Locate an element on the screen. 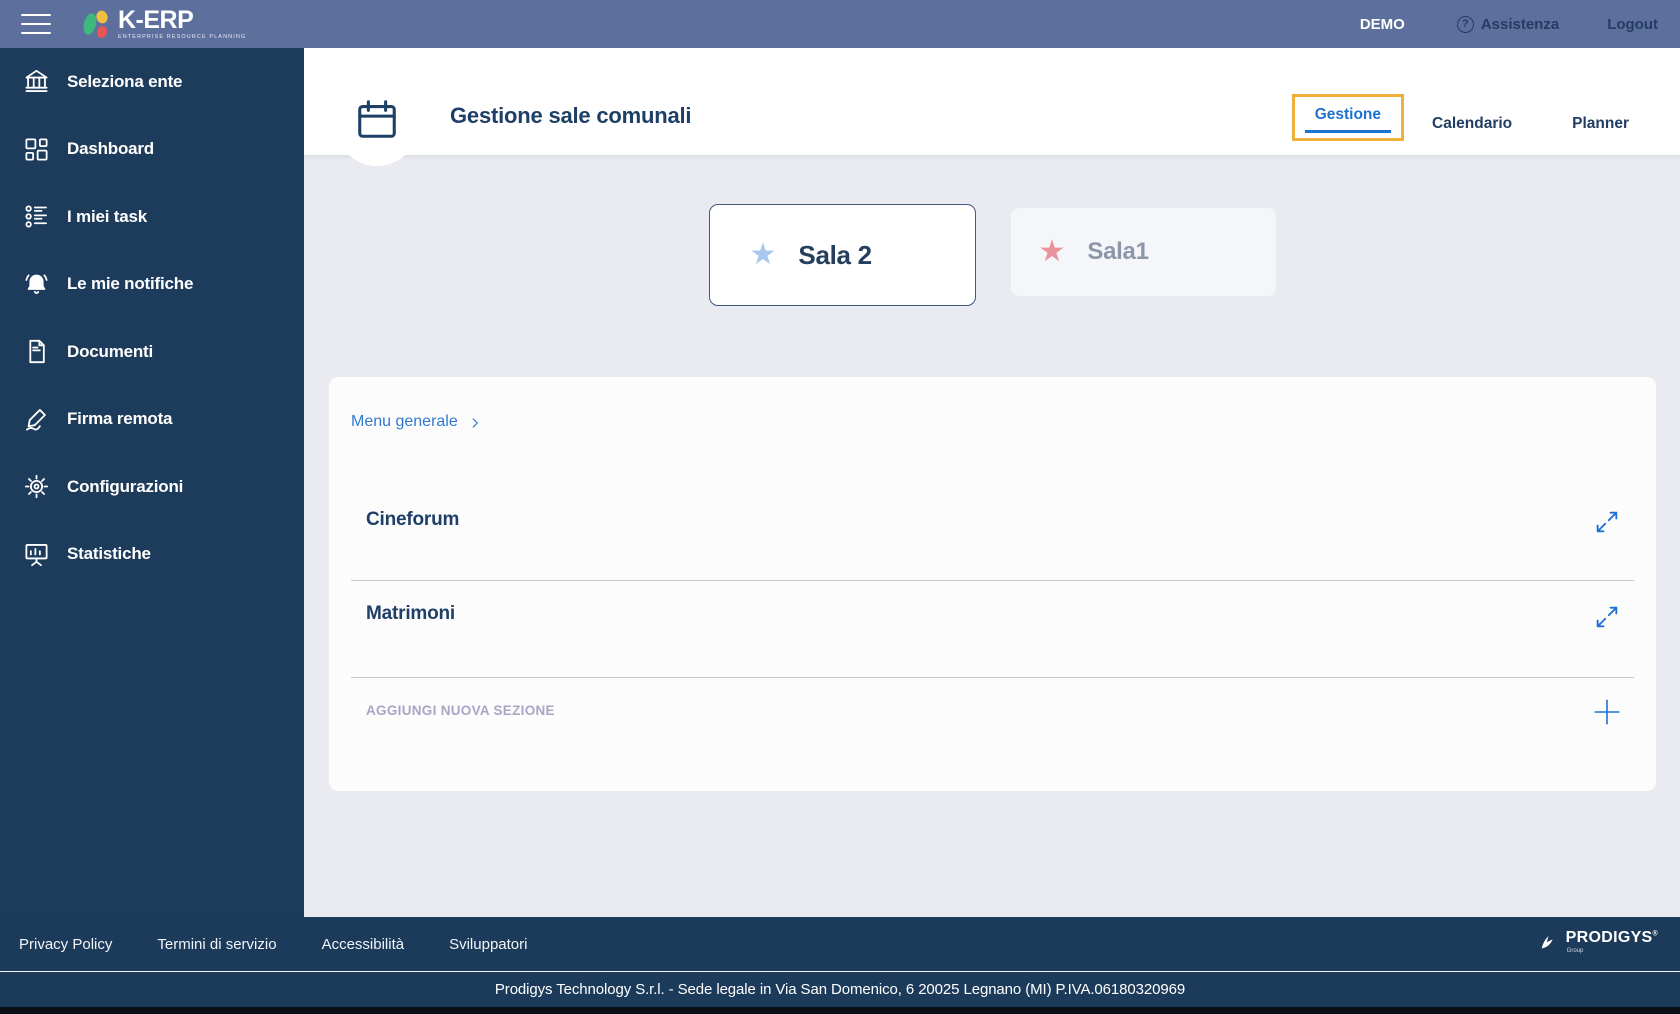  assistance-label: Assistenza is located at coordinates (1520, 24).